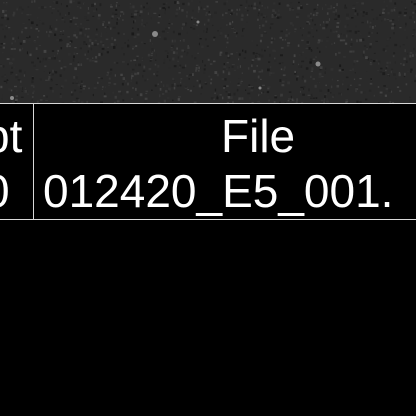 The width and height of the screenshot is (416, 416). I want to click on column-header-file: File, so click(258, 136).